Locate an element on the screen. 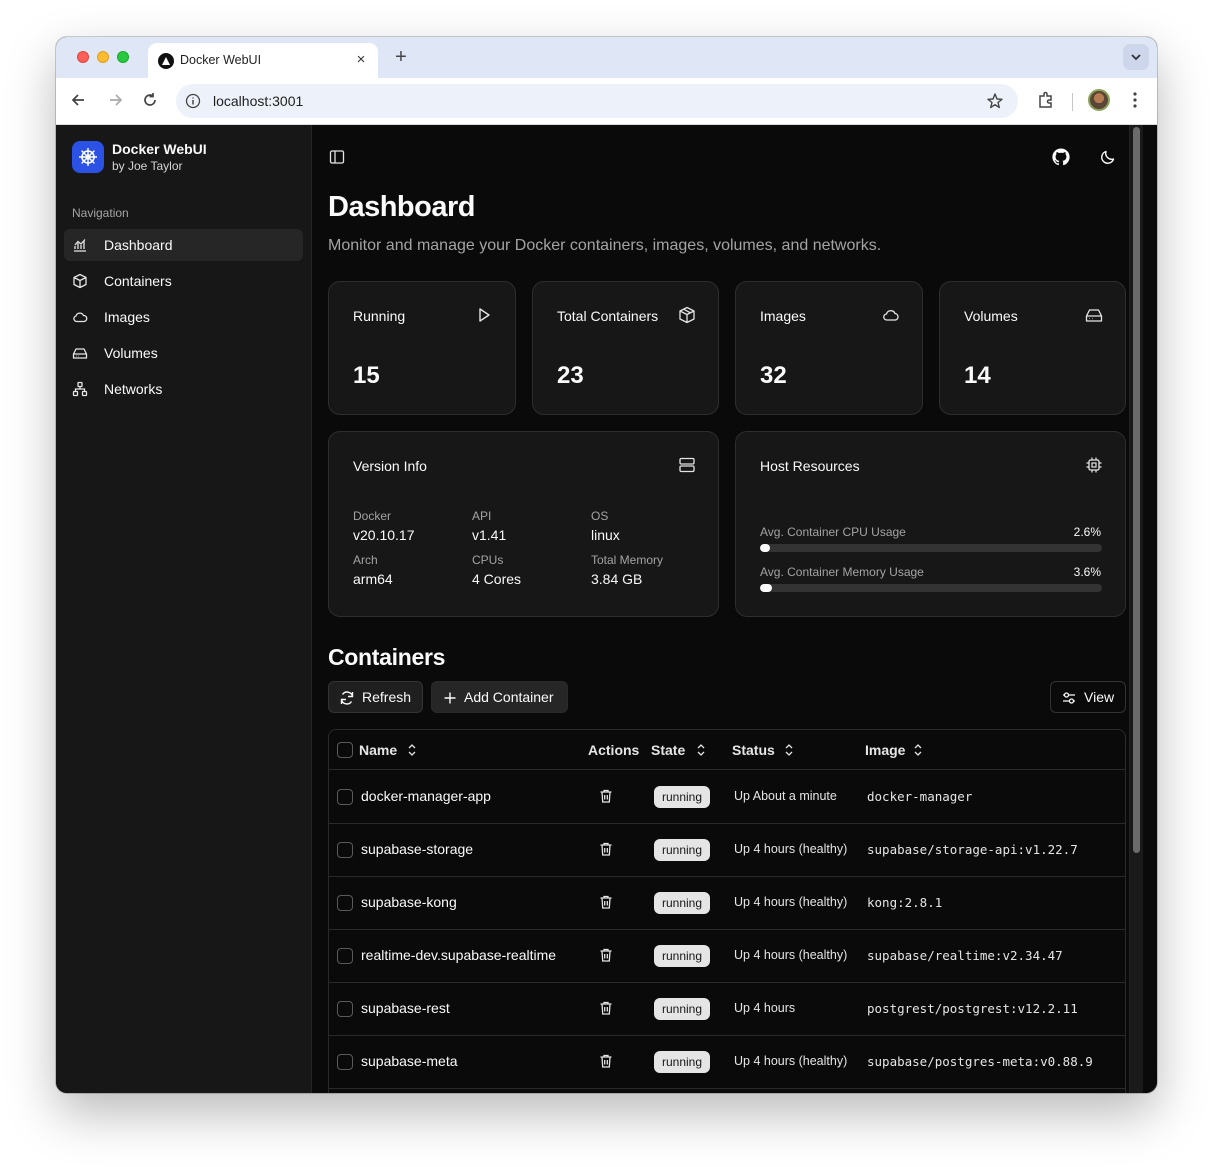  more-menu-icon is located at coordinates (1135, 100).